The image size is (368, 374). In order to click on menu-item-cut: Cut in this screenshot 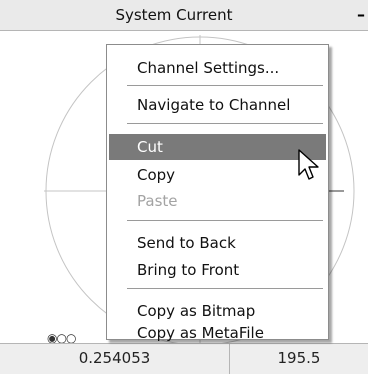, I will do `click(217, 147)`.